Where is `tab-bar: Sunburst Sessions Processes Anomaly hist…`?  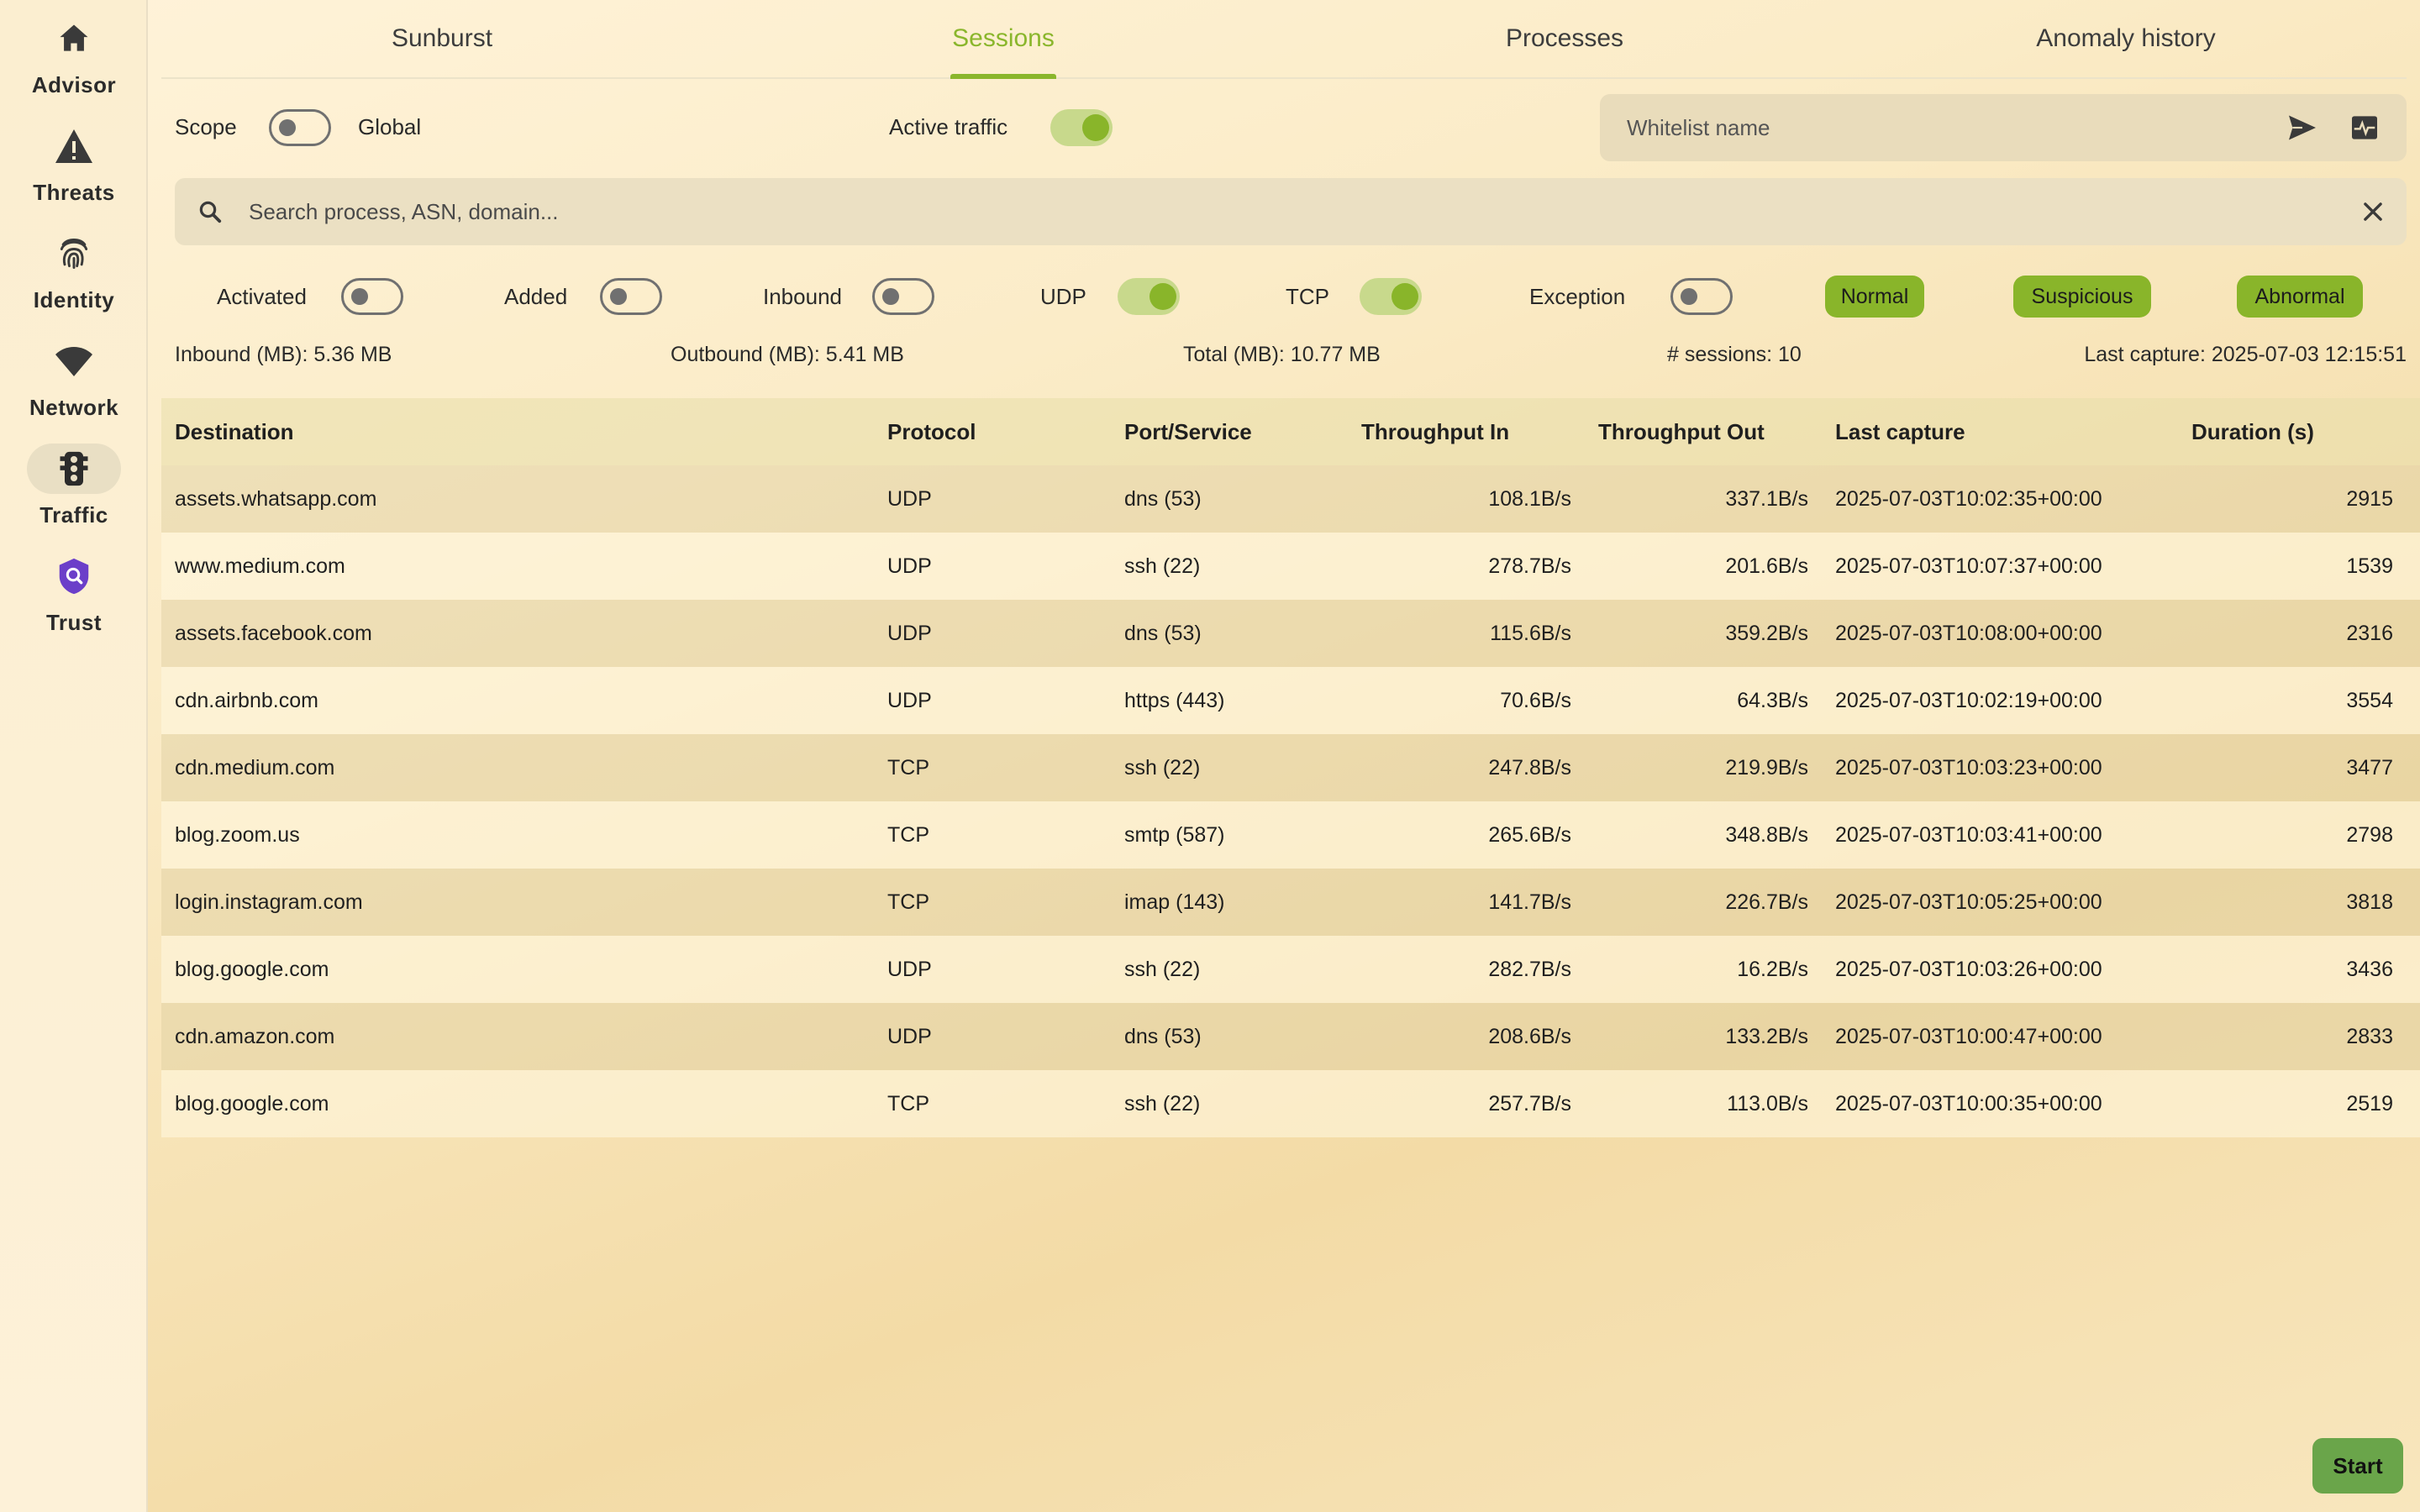 tab-bar: Sunburst Sessions Processes Anomaly hist… is located at coordinates (1284, 39).